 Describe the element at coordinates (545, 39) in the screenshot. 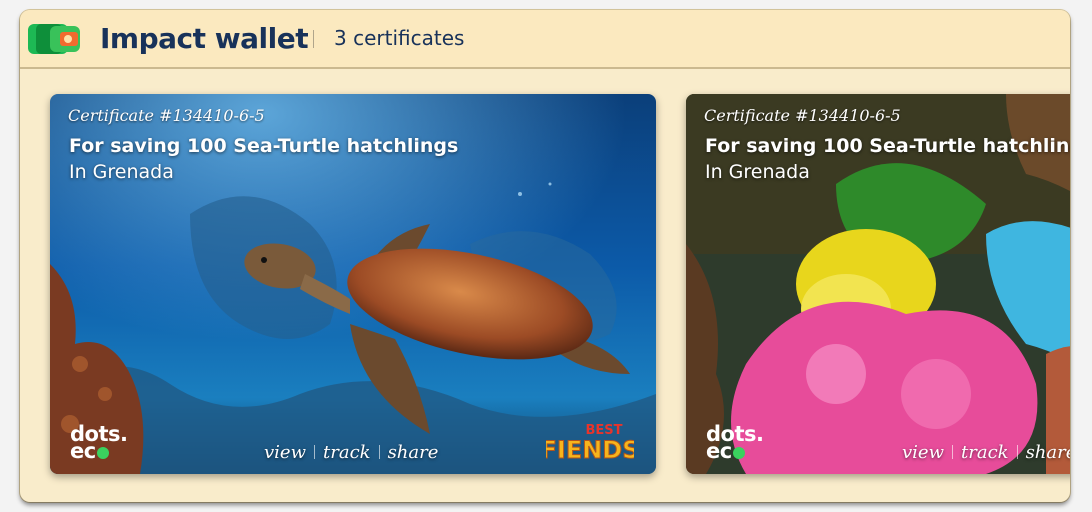

I see `wallet-header: Impact wallet 3 certificates` at that location.